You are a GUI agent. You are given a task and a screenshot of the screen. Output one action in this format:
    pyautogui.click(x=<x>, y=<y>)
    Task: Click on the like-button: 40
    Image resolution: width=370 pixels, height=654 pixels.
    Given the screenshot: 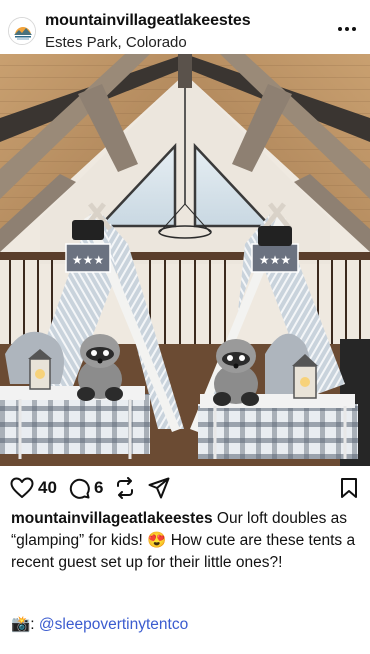 What is the action you would take?
    pyautogui.click(x=33, y=488)
    